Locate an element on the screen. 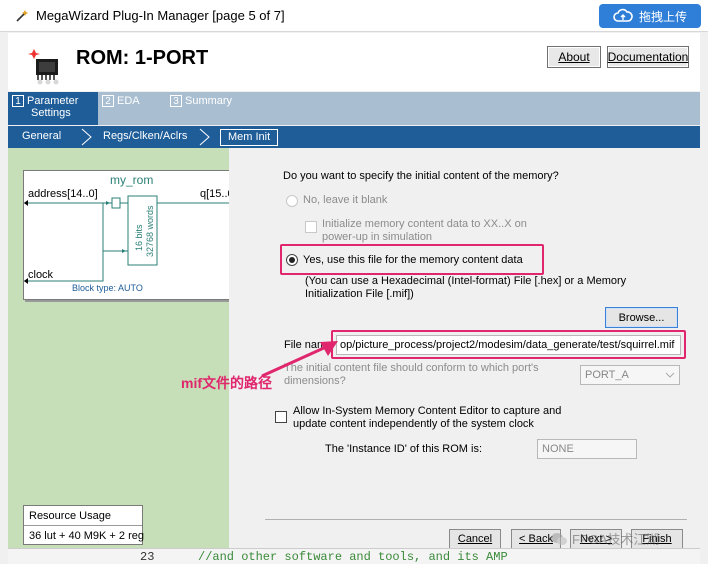 Image resolution: width=708 pixels, height=564 pixels. tab-number: 1 is located at coordinates (18, 101).